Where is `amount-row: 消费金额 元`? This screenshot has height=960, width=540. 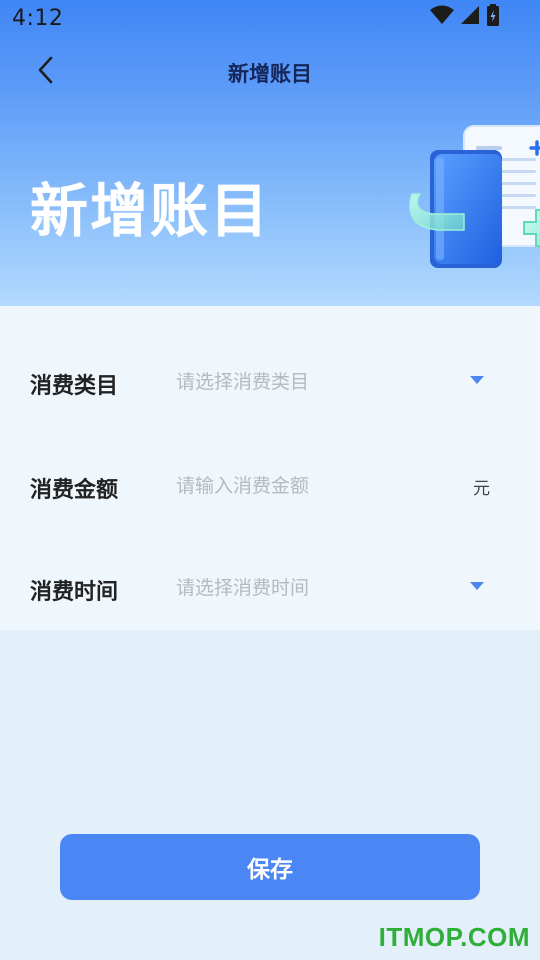
amount-row: 消费金额 元 is located at coordinates (270, 488).